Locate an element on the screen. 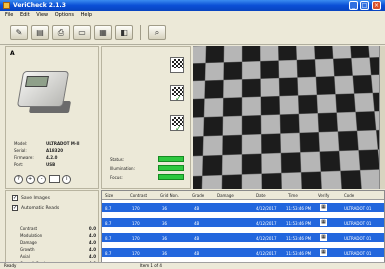 The width and height of the screenshot is (385, 269). col-code: Code is located at coordinates (349, 195).